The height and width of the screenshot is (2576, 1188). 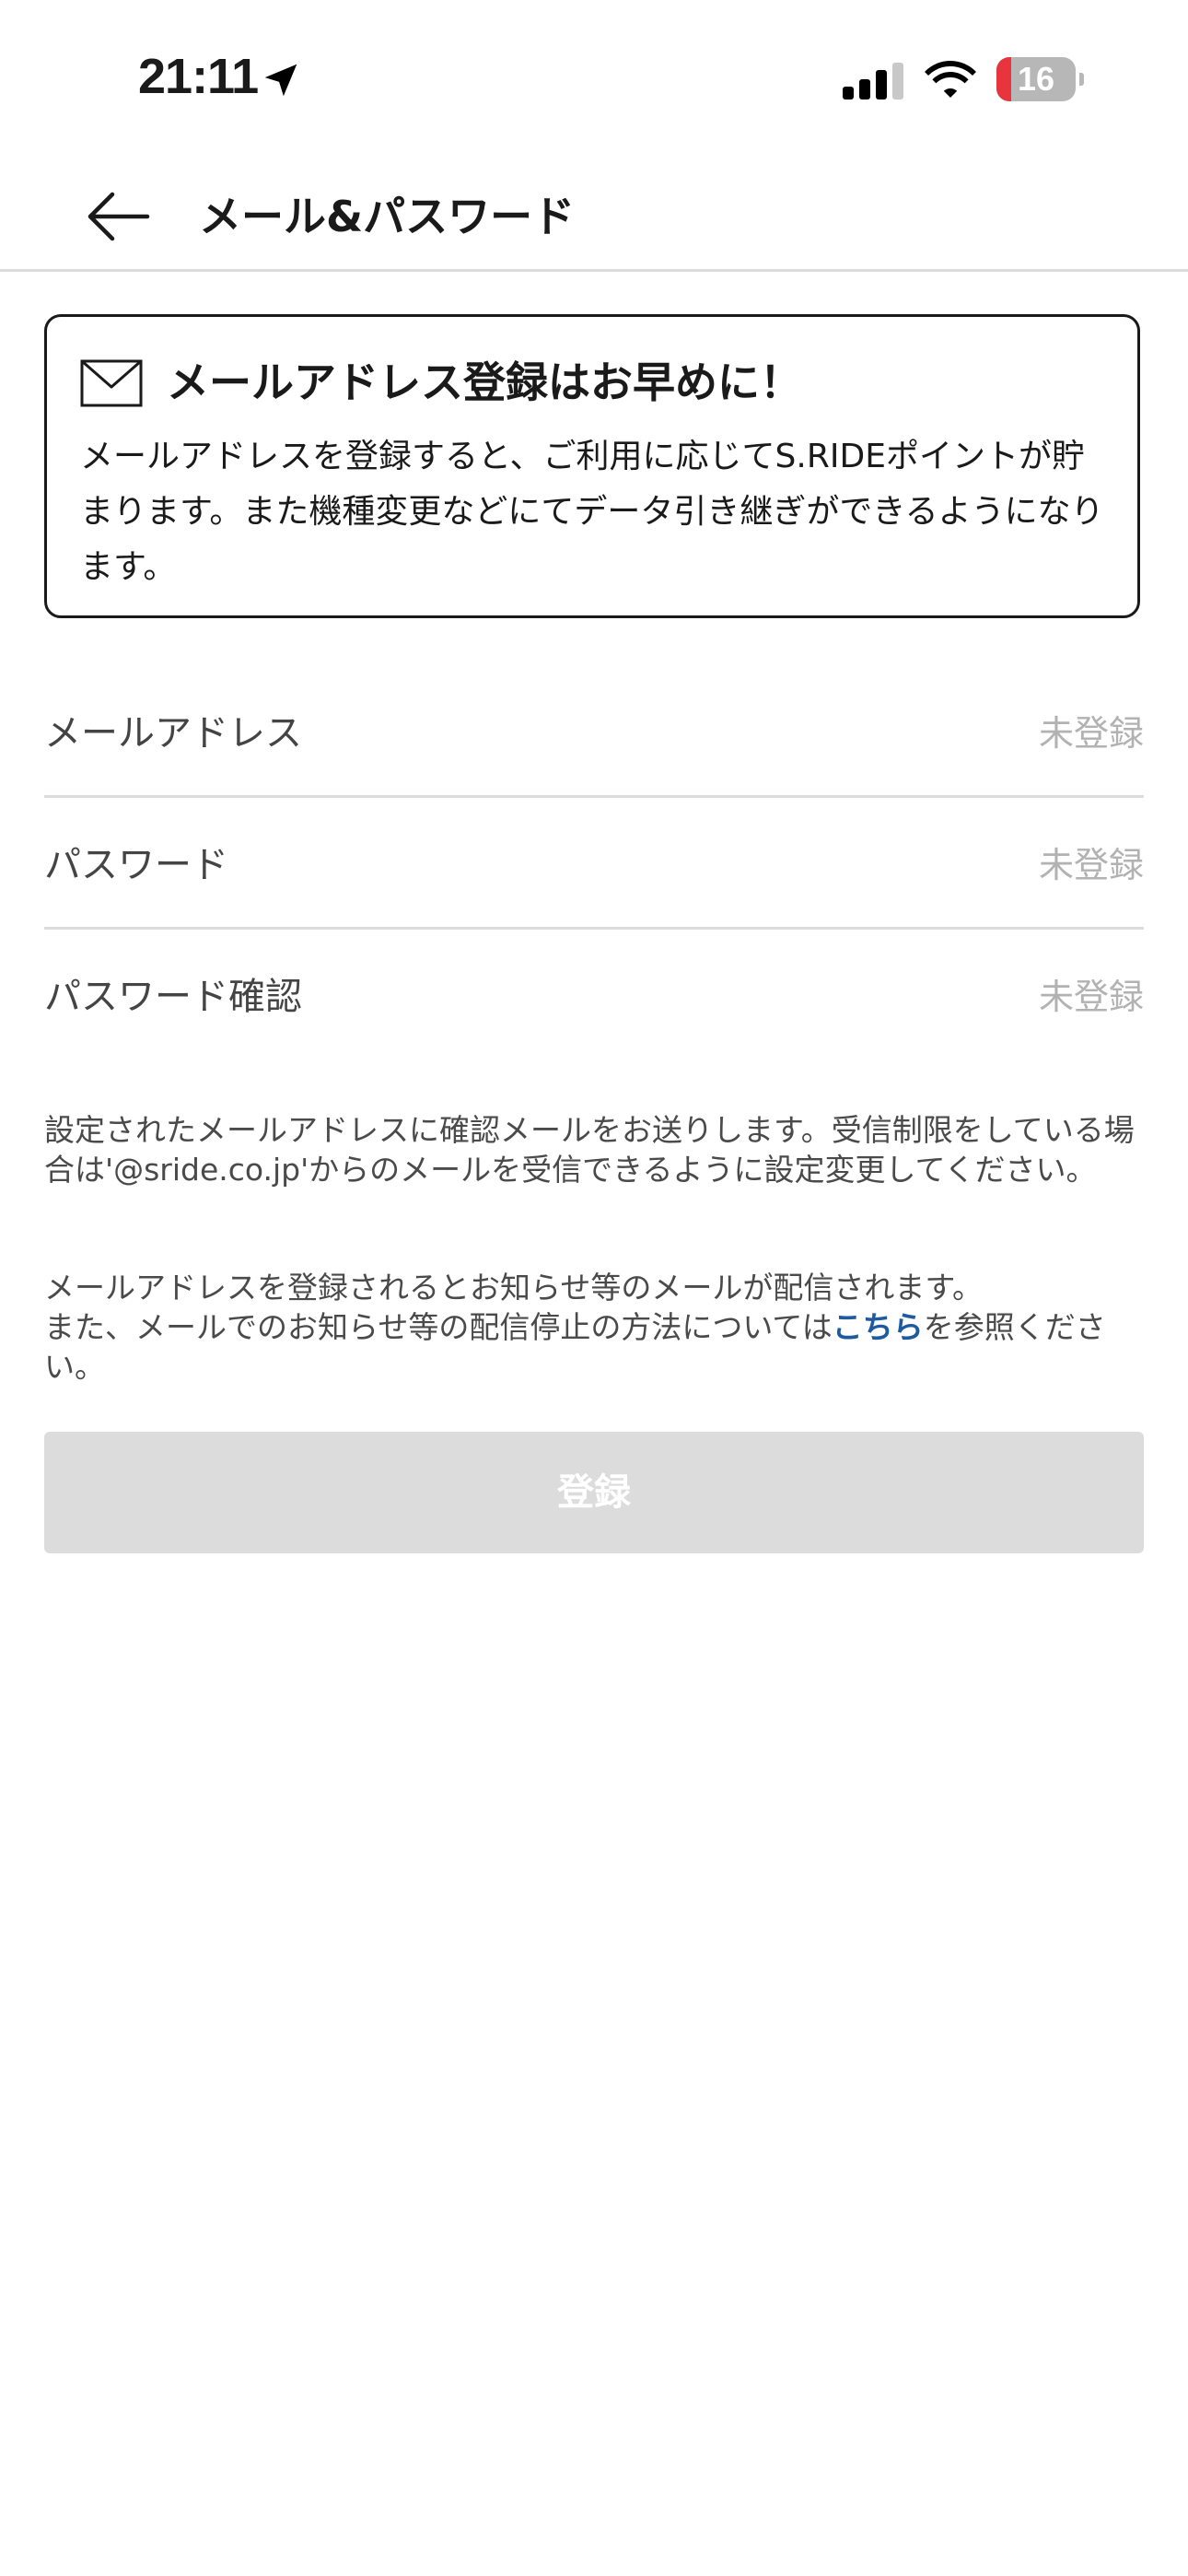 I want to click on password-row: パスワード 未登録, so click(x=594, y=865).